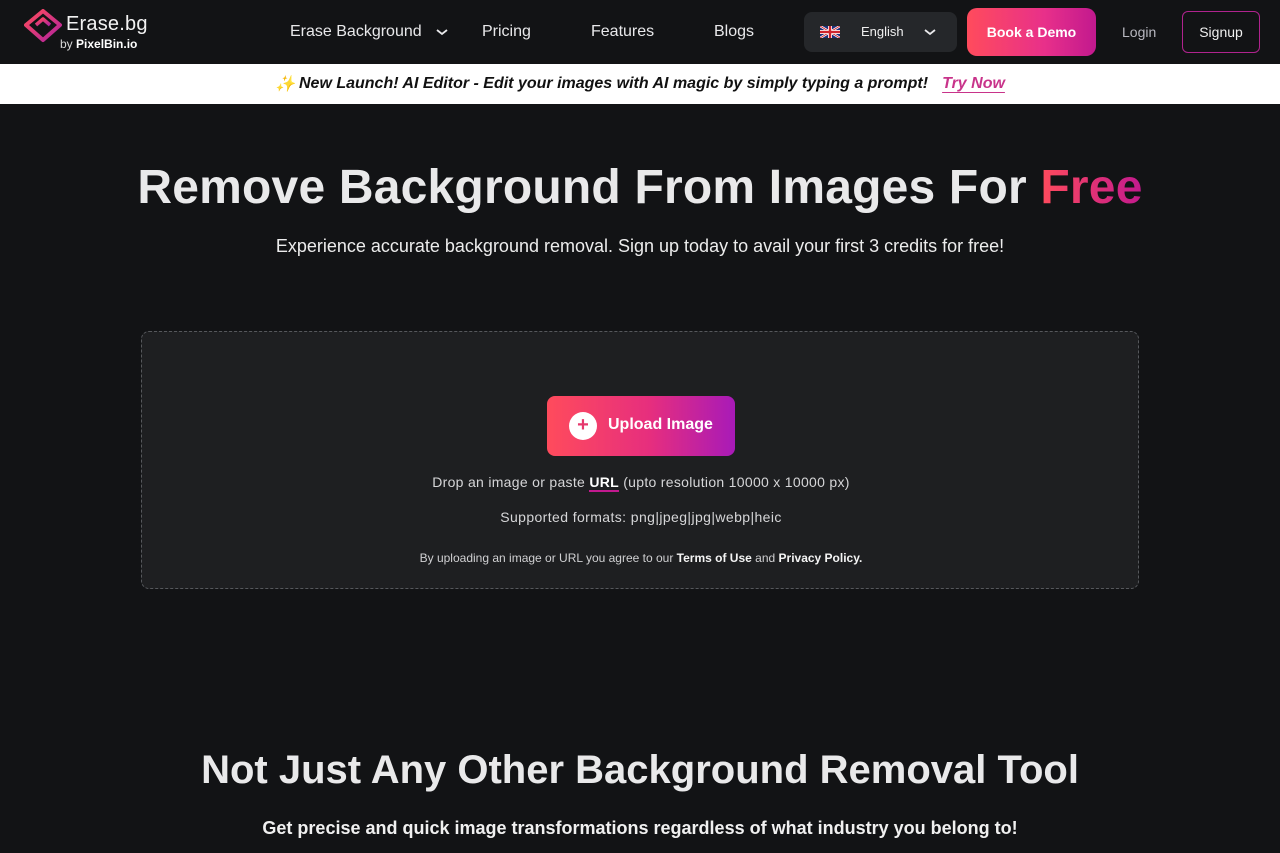  Describe the element at coordinates (43, 26) in the screenshot. I see `erase-bg-logo-icon` at that location.